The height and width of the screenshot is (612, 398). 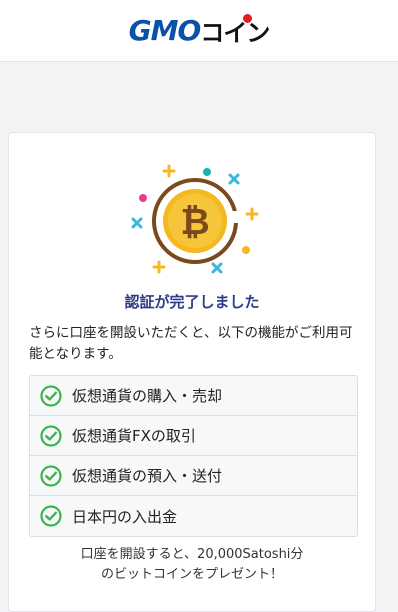 What do you see at coordinates (125, 516) in the screenshot?
I see `feature-label: 日本円の入出金` at bounding box center [125, 516].